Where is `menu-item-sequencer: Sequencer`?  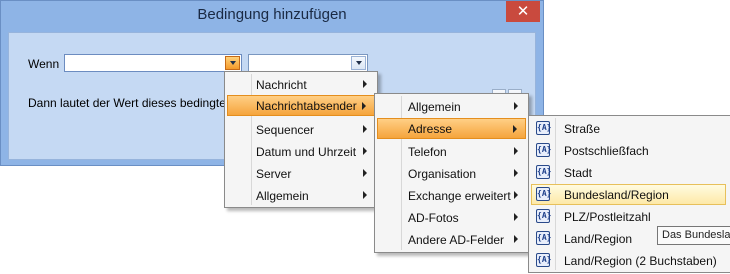 menu-item-sequencer: Sequencer is located at coordinates (301, 129).